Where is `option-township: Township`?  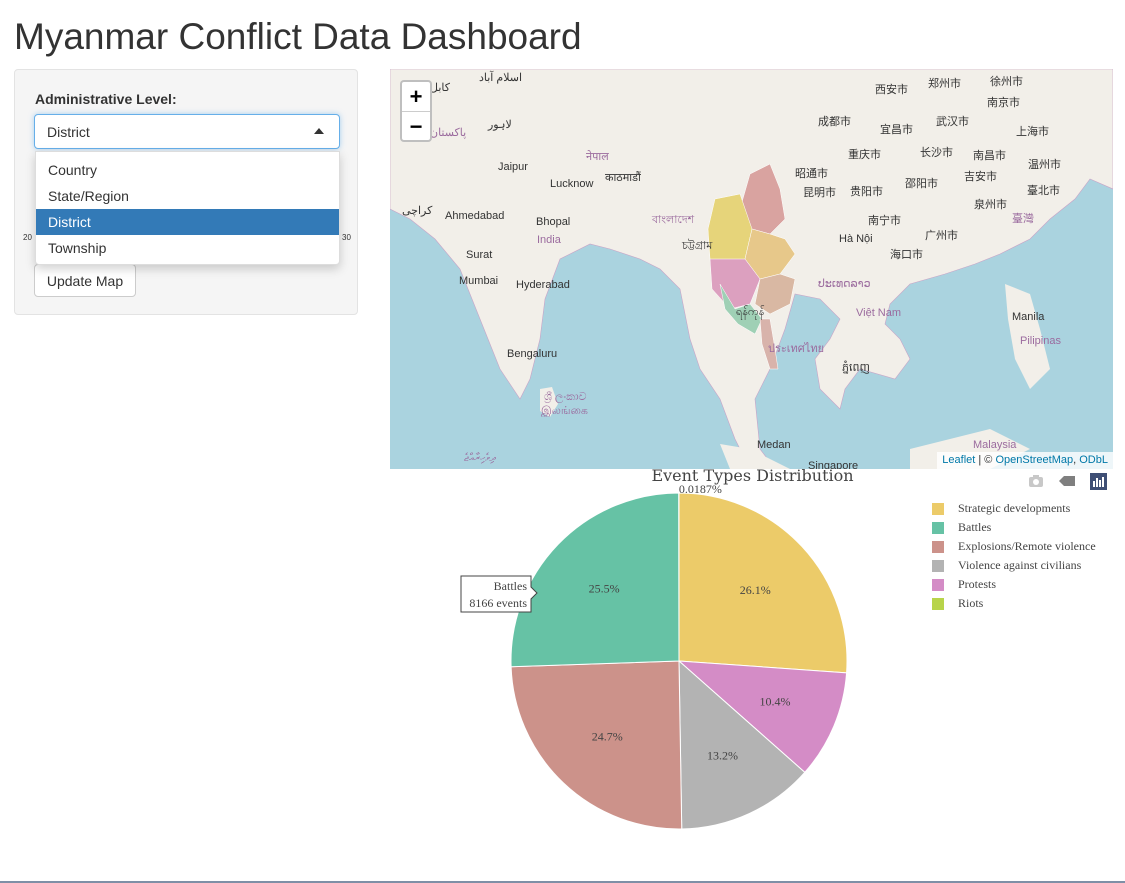 option-township: Township is located at coordinates (187, 248).